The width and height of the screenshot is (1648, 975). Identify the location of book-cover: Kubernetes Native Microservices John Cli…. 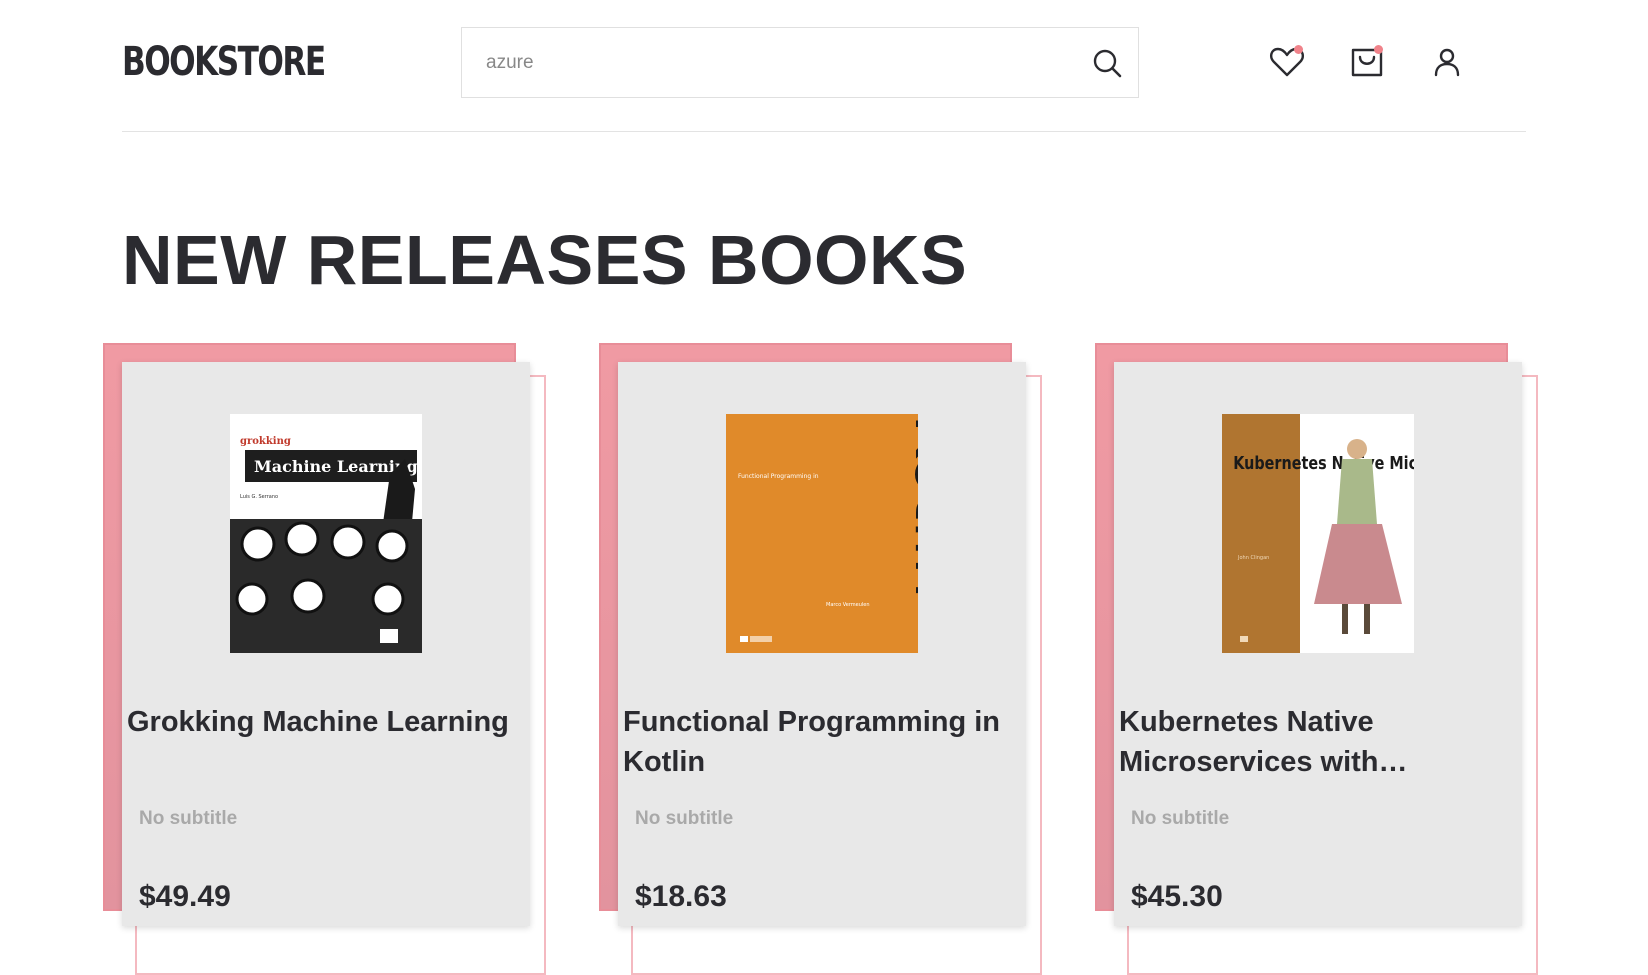
(1318, 533).